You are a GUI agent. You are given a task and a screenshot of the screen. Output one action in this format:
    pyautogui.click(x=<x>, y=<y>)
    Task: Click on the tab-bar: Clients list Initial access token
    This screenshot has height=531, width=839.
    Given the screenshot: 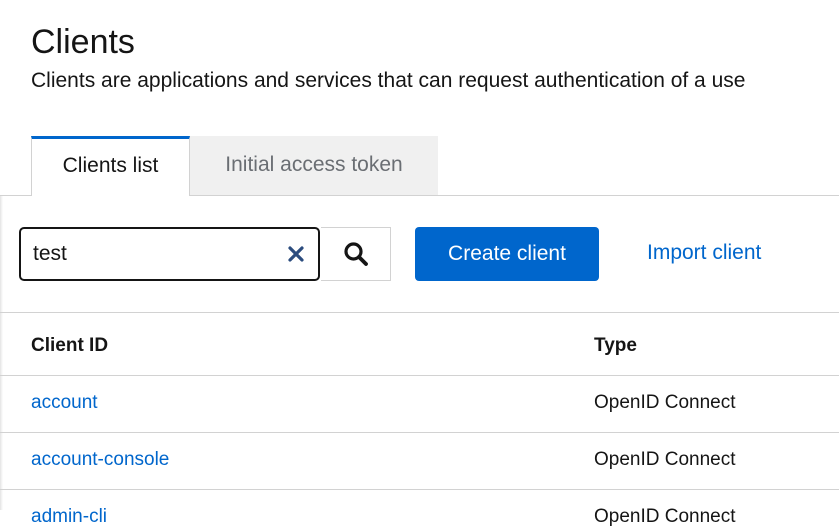 What is the action you would take?
    pyautogui.click(x=419, y=166)
    